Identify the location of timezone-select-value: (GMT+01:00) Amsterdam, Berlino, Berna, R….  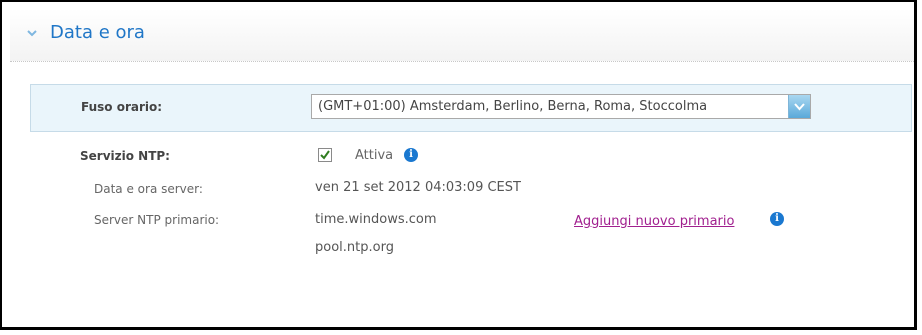
(513, 106).